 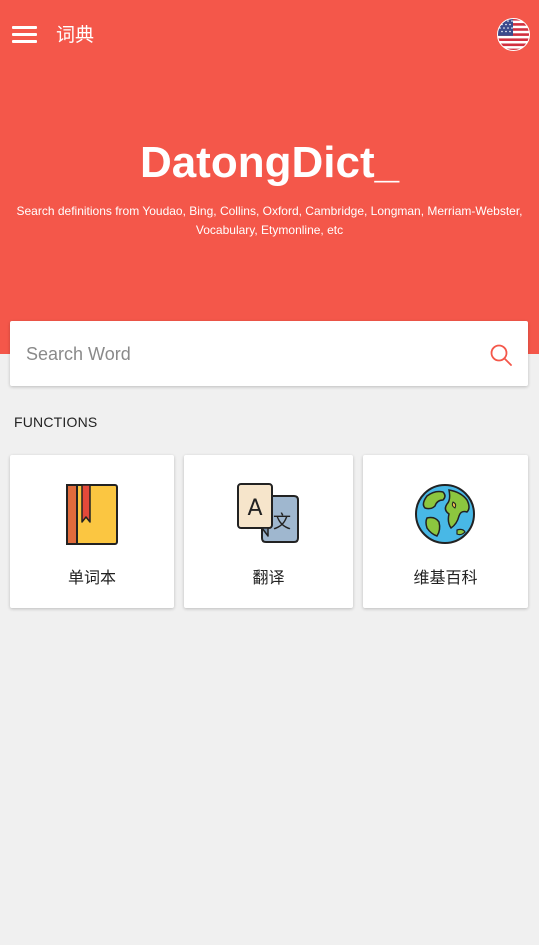 I want to click on brand-title: DatongDict_, so click(x=269, y=162).